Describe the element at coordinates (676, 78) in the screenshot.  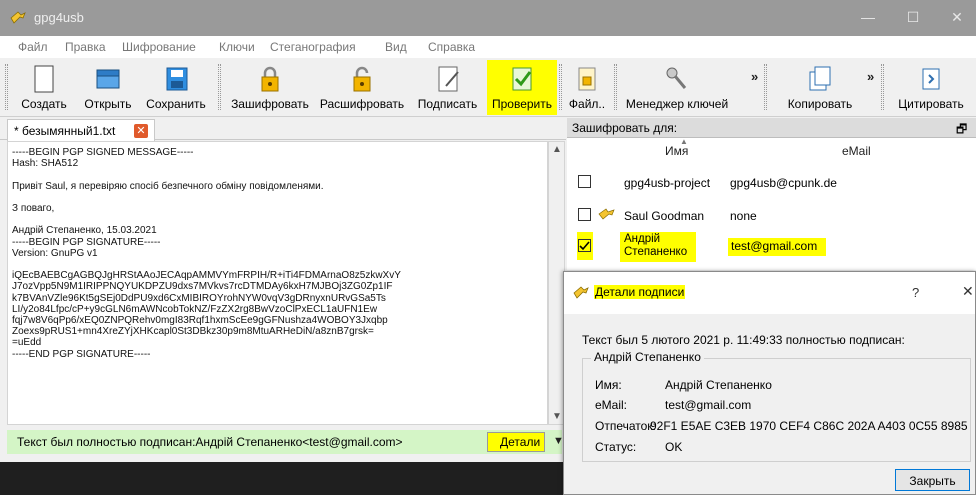
I see `keys-icon` at that location.